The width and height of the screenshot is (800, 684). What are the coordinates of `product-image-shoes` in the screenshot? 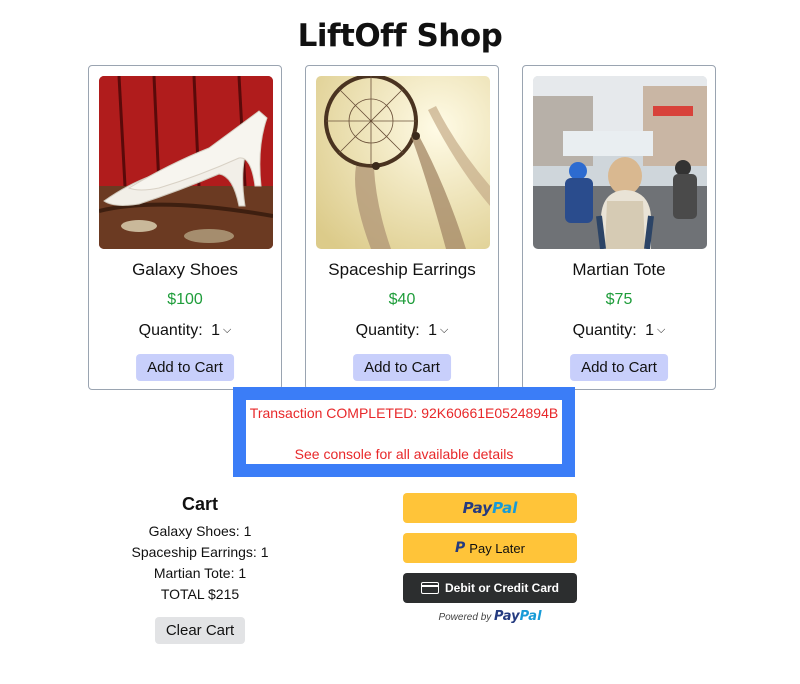 It's located at (186, 162).